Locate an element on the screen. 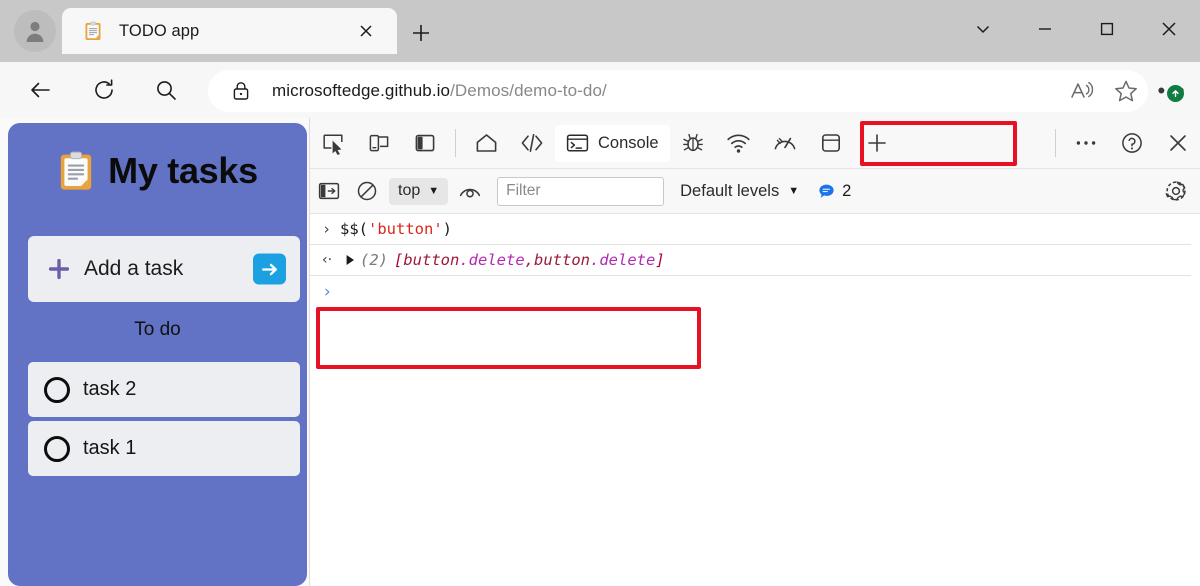 The image size is (1200, 586). console-sidebar-toggle is located at coordinates (329, 191).